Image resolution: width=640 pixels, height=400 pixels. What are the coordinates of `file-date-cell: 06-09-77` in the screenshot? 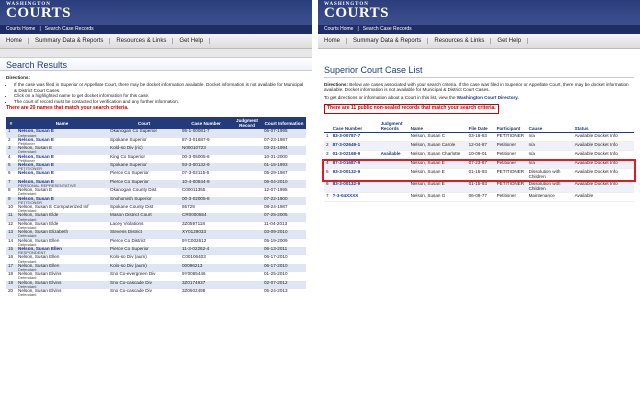 It's located at (480, 197).